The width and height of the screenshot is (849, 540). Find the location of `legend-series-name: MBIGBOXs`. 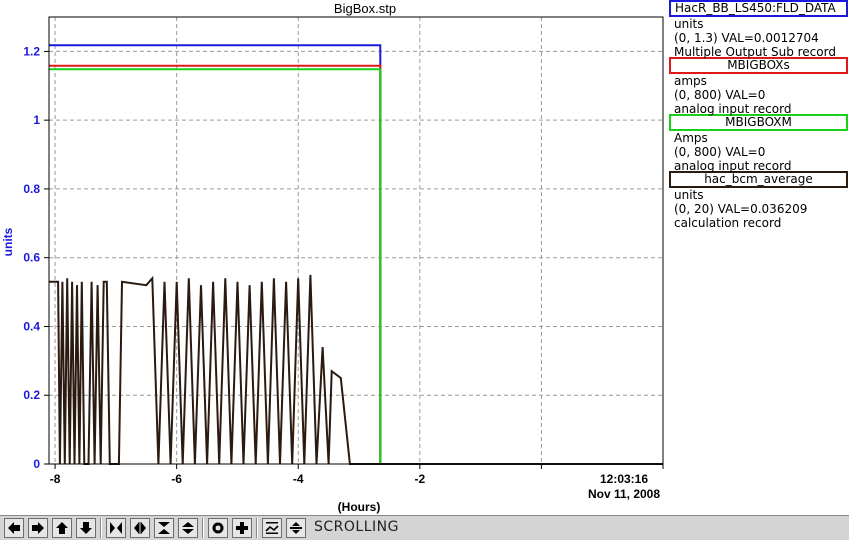

legend-series-name: MBIGBOXs is located at coordinates (758, 65).